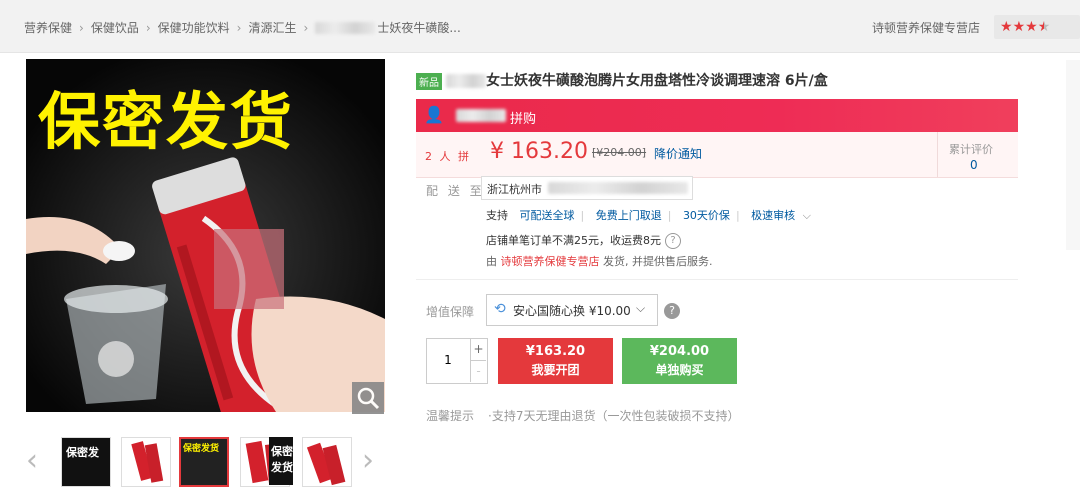  Describe the element at coordinates (448, 156) in the screenshot. I see `group-size-label: 2 人 拼` at that location.